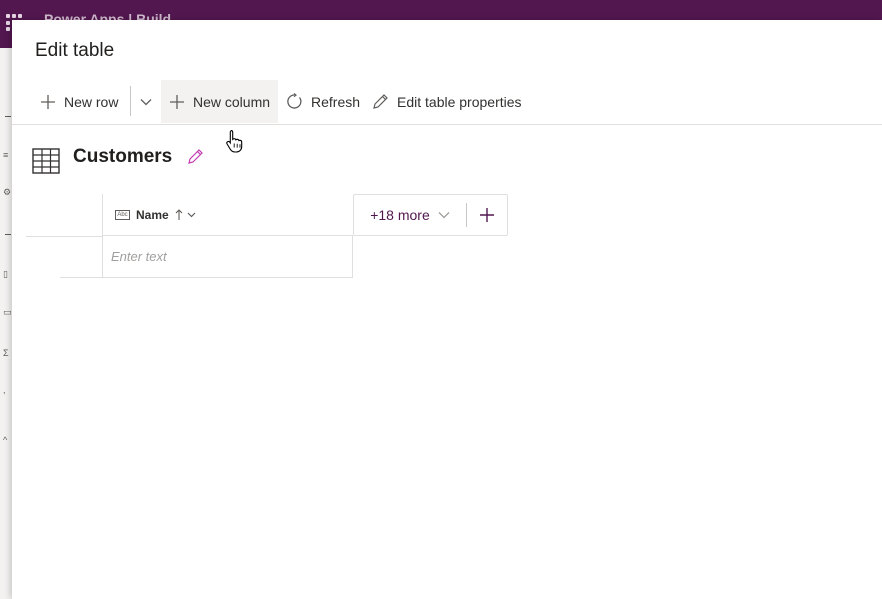 The height and width of the screenshot is (599, 882). Describe the element at coordinates (108, 16) in the screenshot. I see `app-title: Power Apps | Build` at that location.